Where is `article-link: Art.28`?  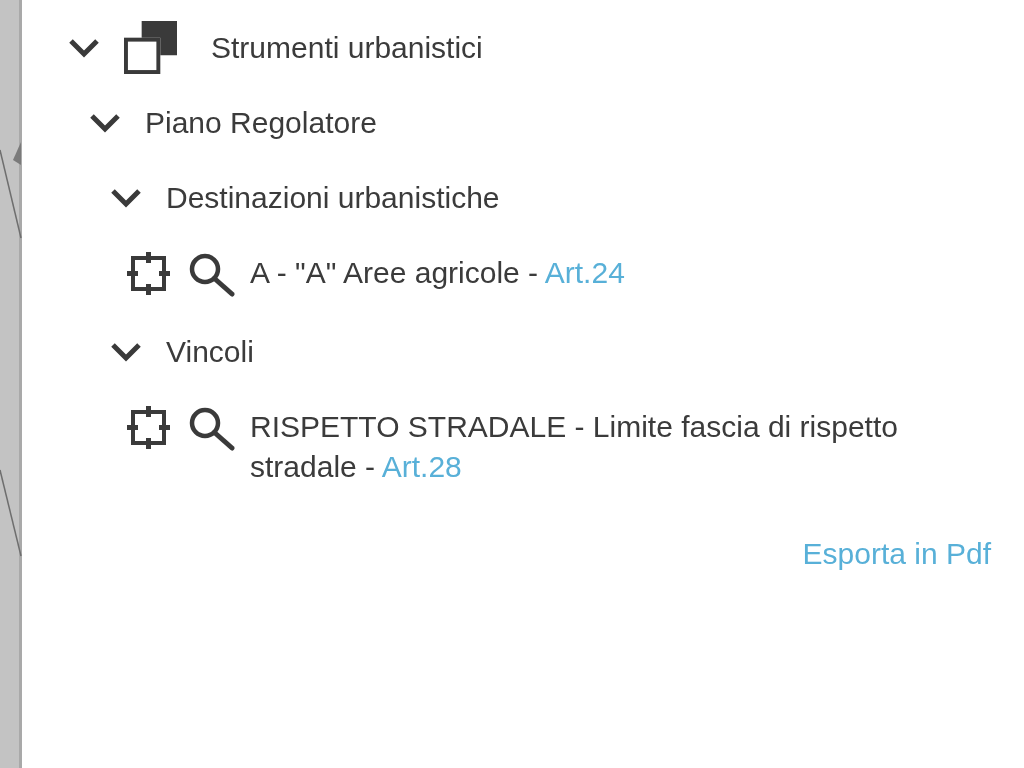
article-link: Art.28 is located at coordinates (421, 466).